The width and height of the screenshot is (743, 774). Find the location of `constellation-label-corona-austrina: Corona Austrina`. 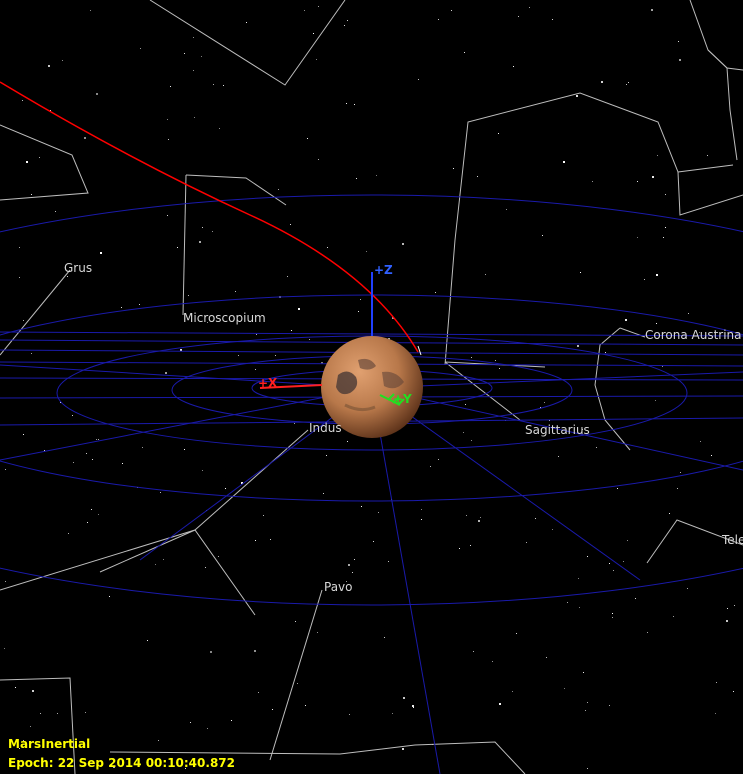

constellation-label-corona-austrina: Corona Austrina is located at coordinates (693, 335).